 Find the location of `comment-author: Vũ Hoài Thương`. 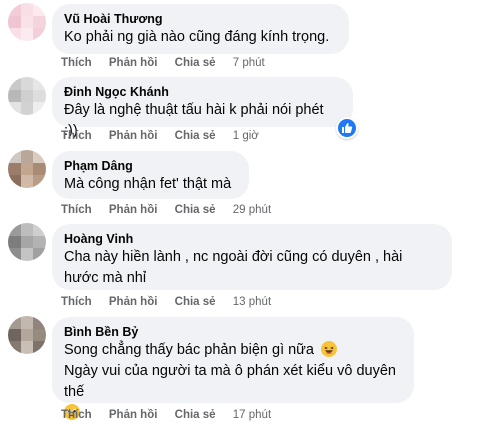

comment-author: Vũ Hoài Thương is located at coordinates (200, 19).